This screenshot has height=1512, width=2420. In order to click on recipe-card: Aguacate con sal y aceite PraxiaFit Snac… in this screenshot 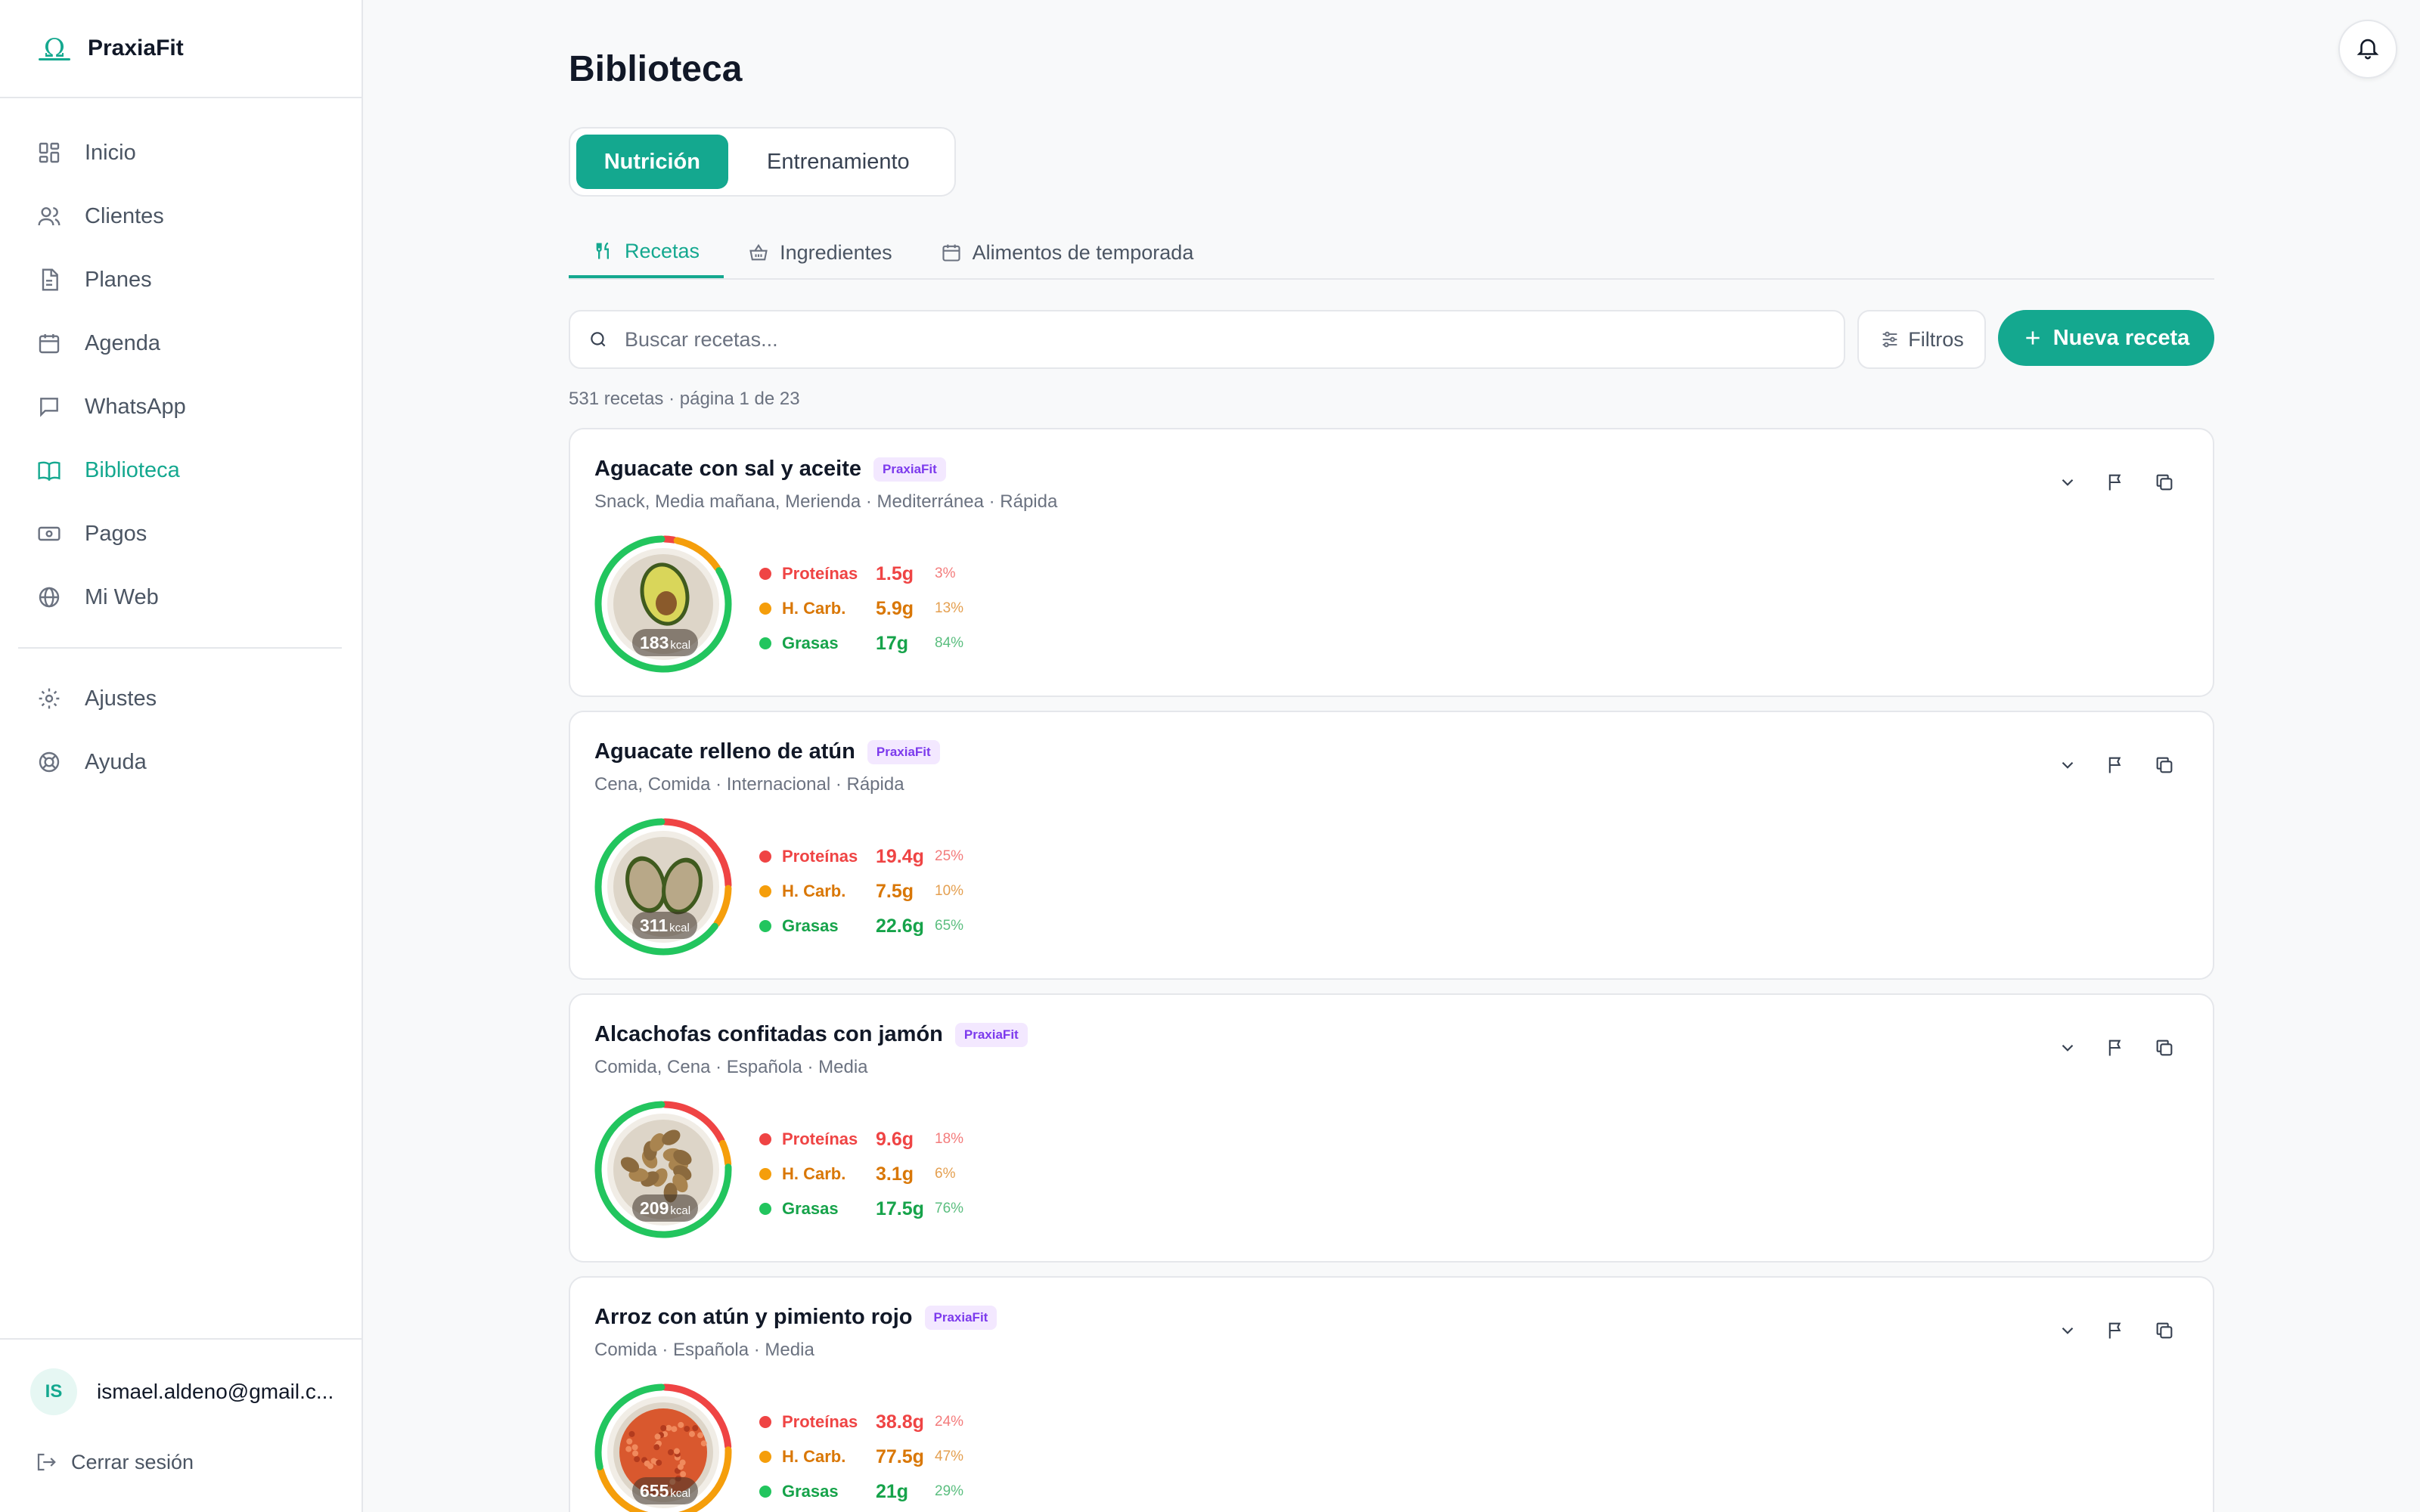, I will do `click(1391, 562)`.